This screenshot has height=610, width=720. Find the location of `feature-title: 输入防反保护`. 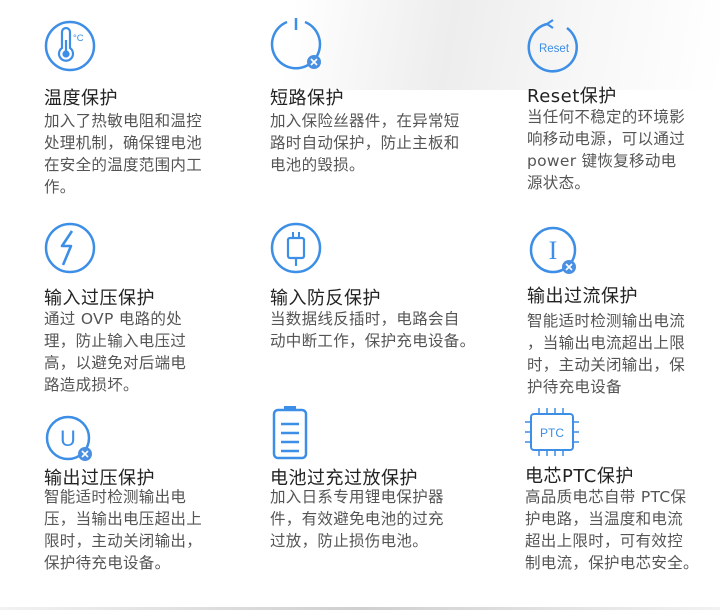

feature-title: 输入防反保护 is located at coordinates (325, 298).